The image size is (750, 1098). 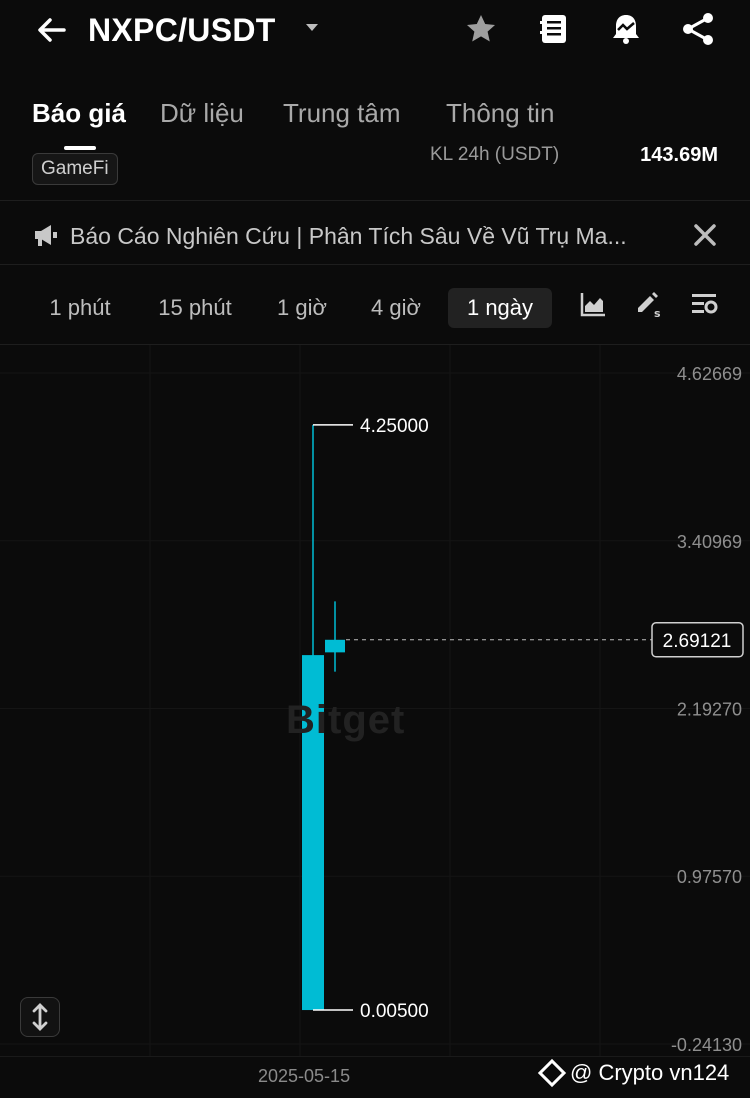 What do you see at coordinates (706, 1045) in the screenshot?
I see `y-axis-tick-label: -0.24130` at bounding box center [706, 1045].